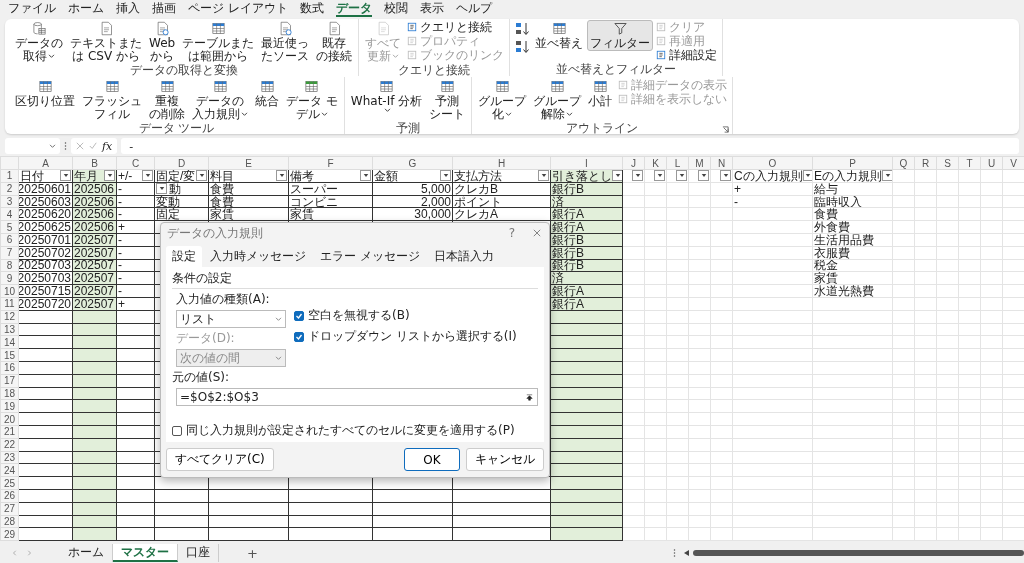 The image size is (1024, 563). Describe the element at coordinates (395, 9) in the screenshot. I see `menu-tab: 校閲` at that location.